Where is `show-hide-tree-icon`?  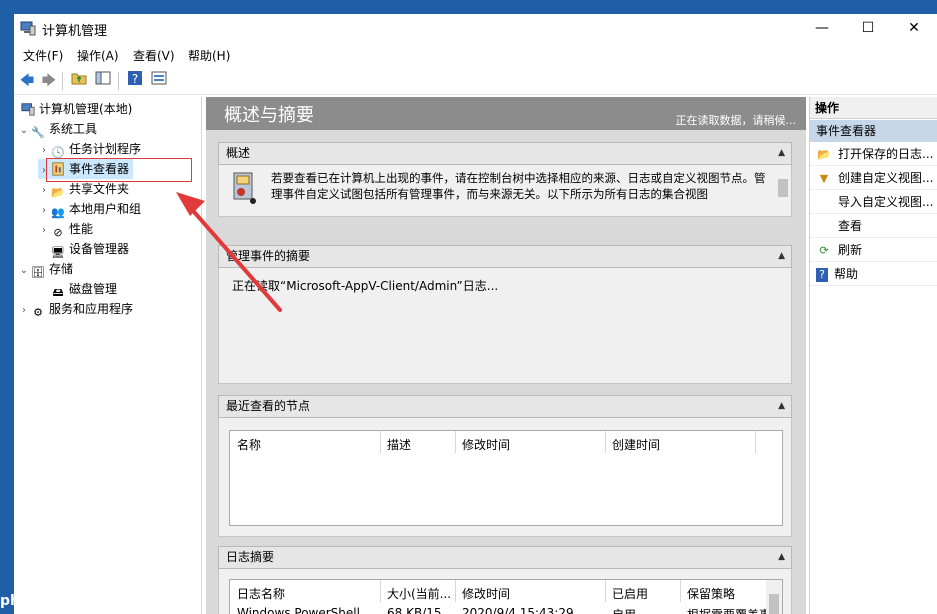
show-hide-tree-icon is located at coordinates (103, 81).